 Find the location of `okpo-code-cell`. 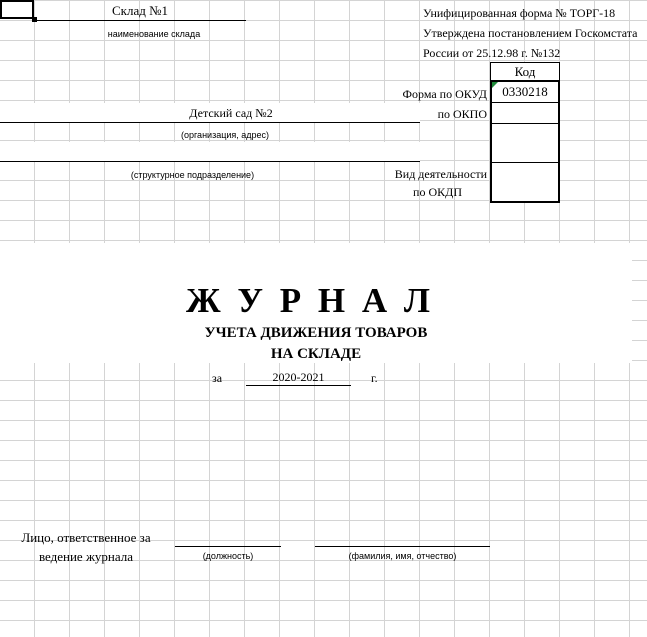

okpo-code-cell is located at coordinates (525, 113).